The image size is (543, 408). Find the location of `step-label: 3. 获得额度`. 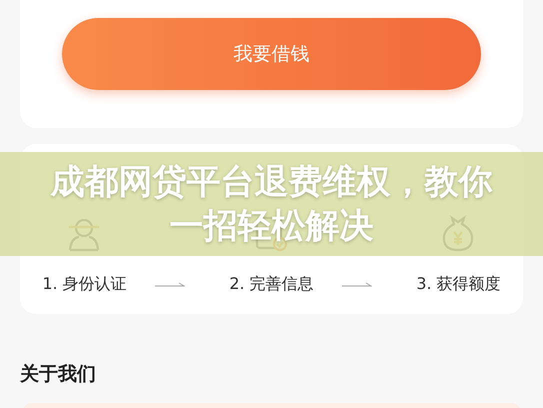

step-label: 3. 获得额度 is located at coordinates (458, 284).